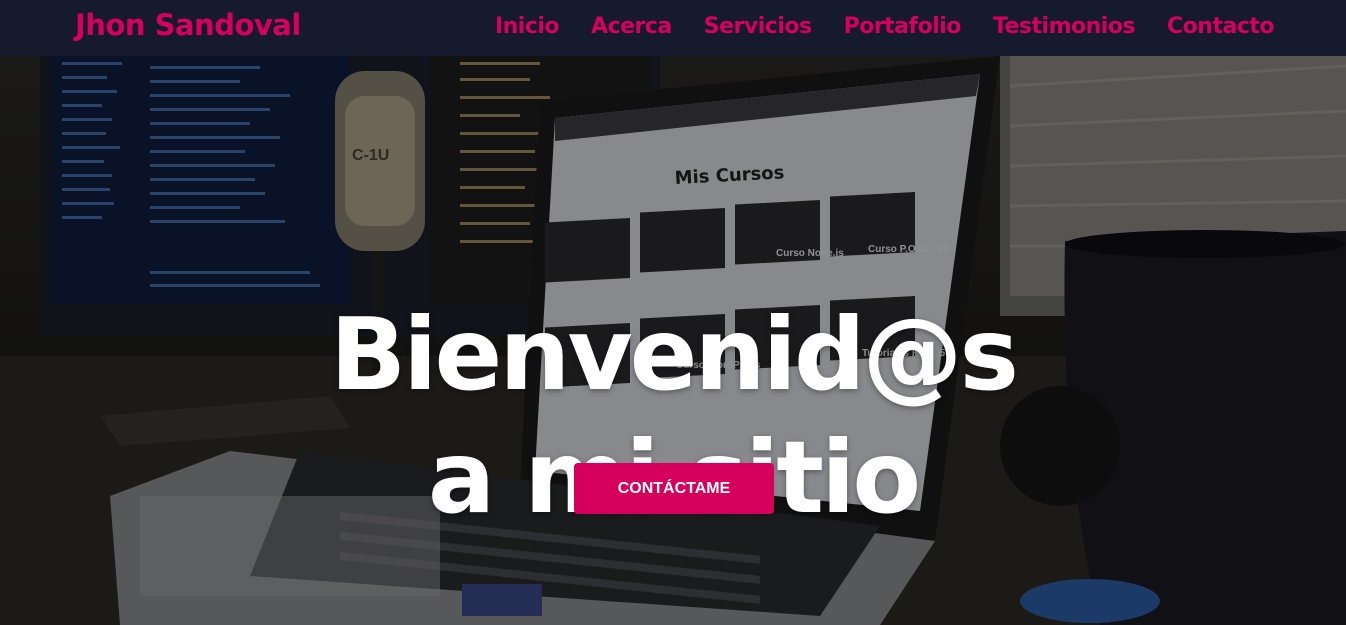 This screenshot has height=625, width=1346. Describe the element at coordinates (1064, 27) in the screenshot. I see `nav-link-testimonios: Testimonios` at that location.